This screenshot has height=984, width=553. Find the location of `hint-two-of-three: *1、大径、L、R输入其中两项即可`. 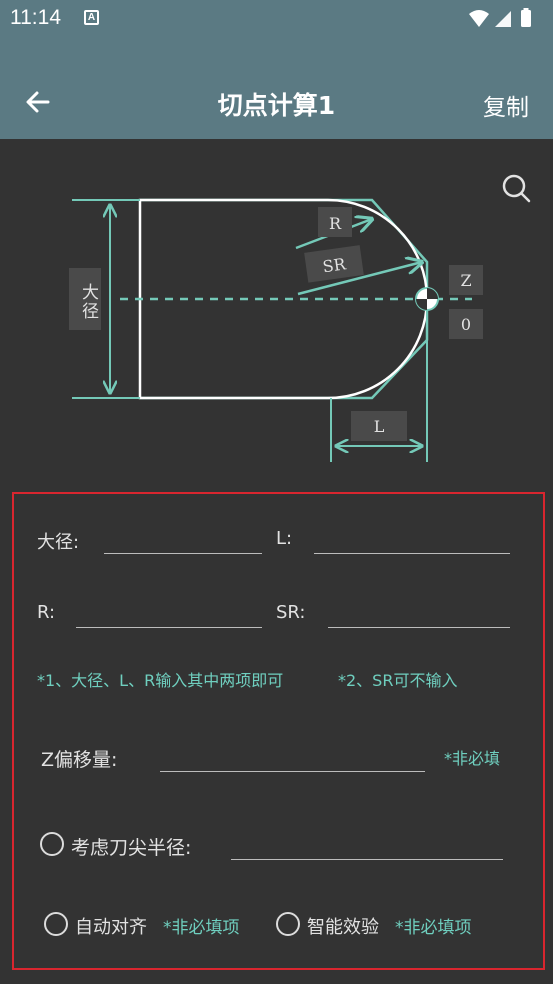

hint-two-of-three: *1、大径、L、R输入其中两项即可 is located at coordinates (160, 680).